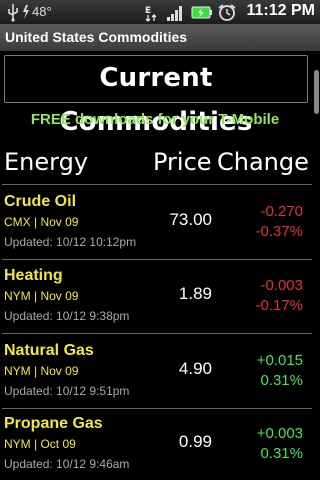  Describe the element at coordinates (46, 162) in the screenshot. I see `column-header-energy: Energy` at that location.